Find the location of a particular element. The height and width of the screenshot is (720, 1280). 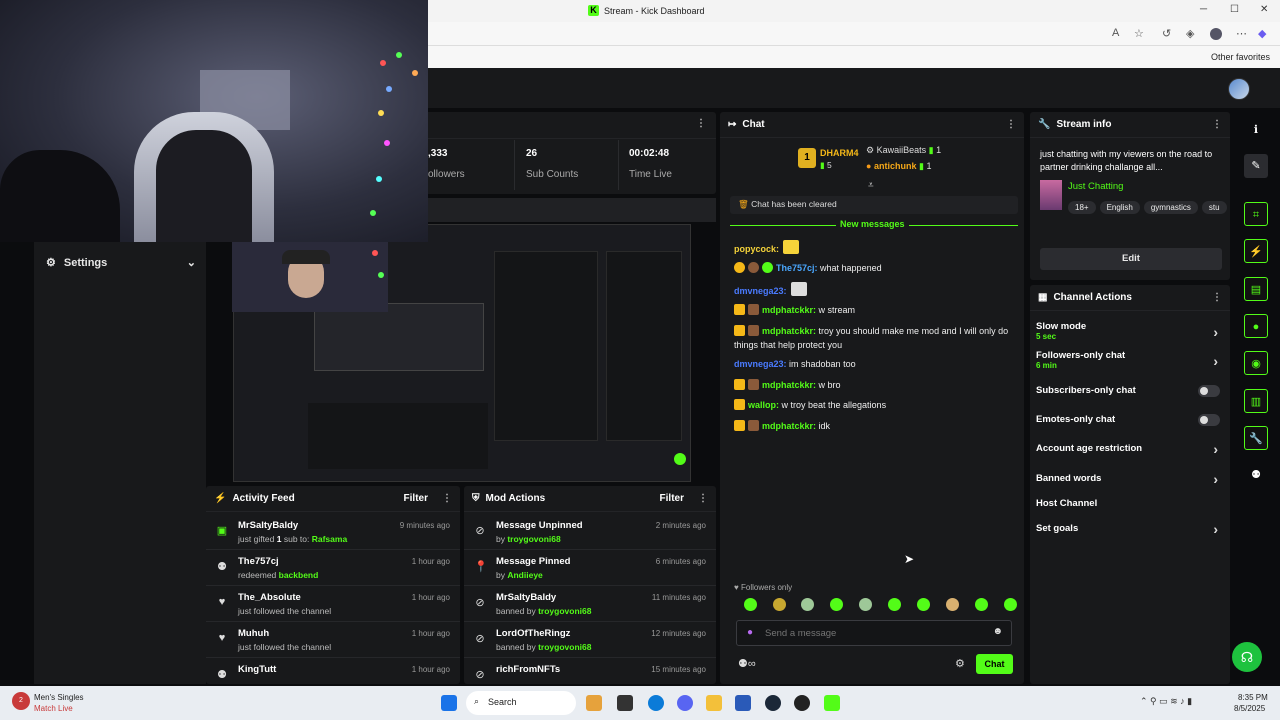

emoji-icon: ☻ is located at coordinates (997, 631).